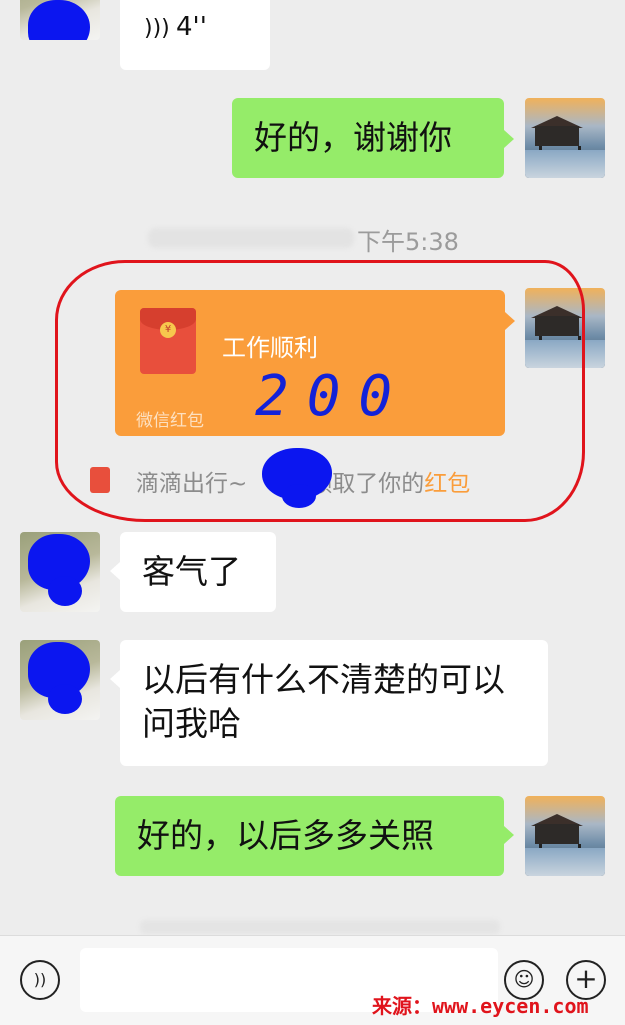 This screenshot has height=1025, width=625. I want to click on voice-icon: )), so click(40, 980).